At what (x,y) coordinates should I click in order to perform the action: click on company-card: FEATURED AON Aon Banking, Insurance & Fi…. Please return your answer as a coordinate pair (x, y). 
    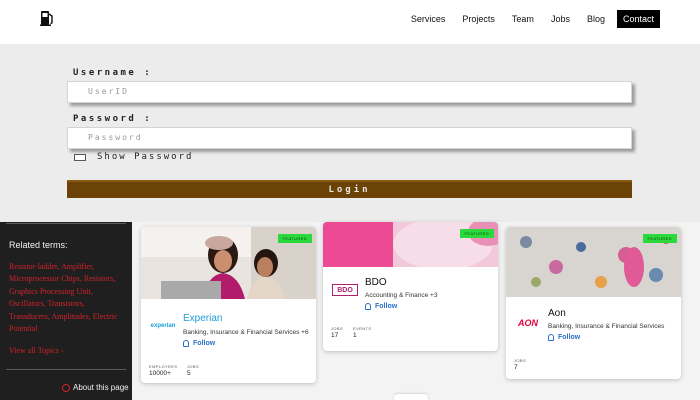
    Looking at the image, I should click on (593, 303).